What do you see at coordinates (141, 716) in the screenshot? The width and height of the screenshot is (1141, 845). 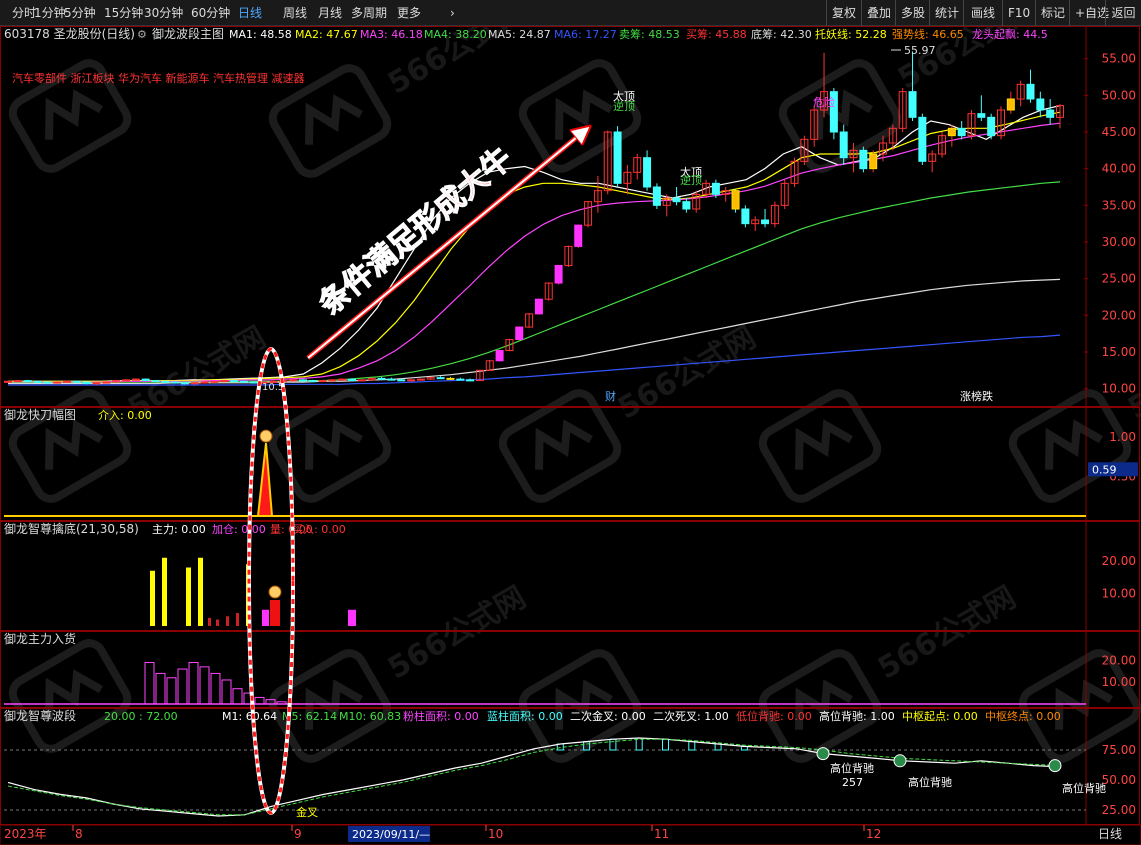 I see `panel5-params: 20.00 : 72.00` at bounding box center [141, 716].